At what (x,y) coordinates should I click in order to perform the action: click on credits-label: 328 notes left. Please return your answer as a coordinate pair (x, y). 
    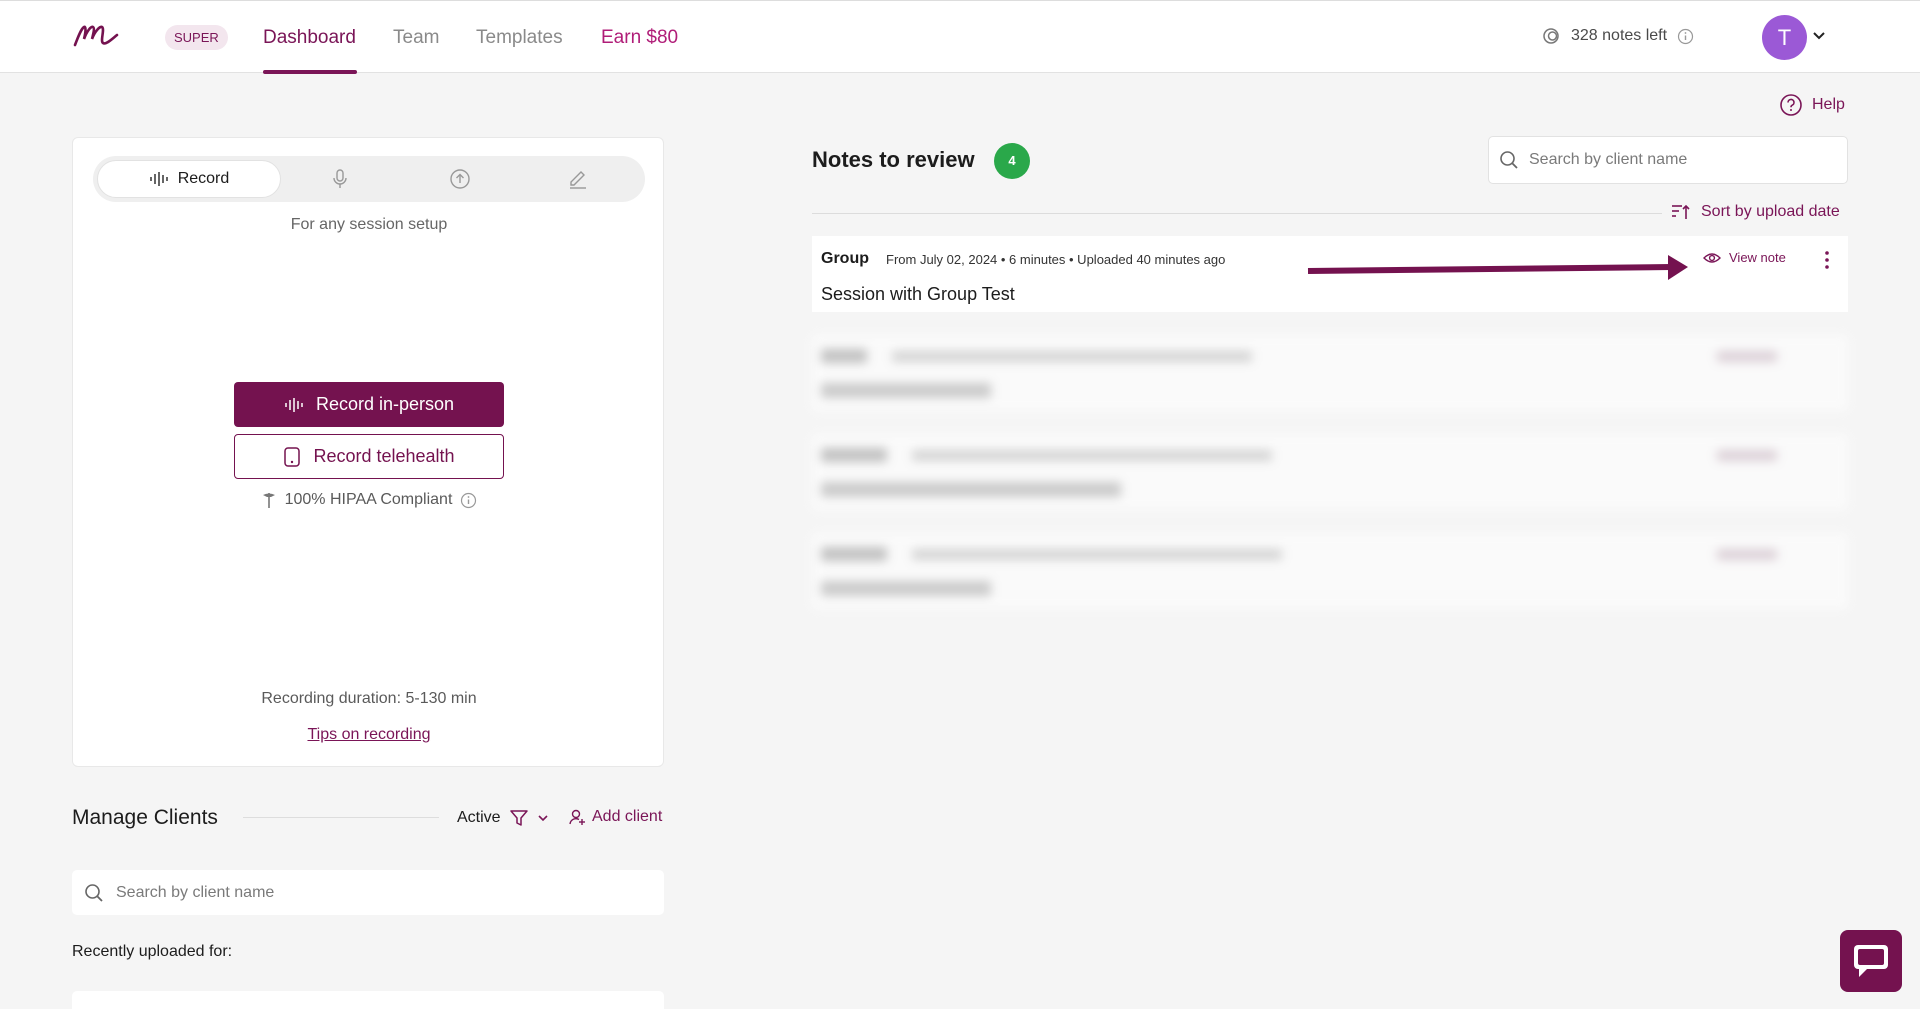
    Looking at the image, I should click on (1619, 35).